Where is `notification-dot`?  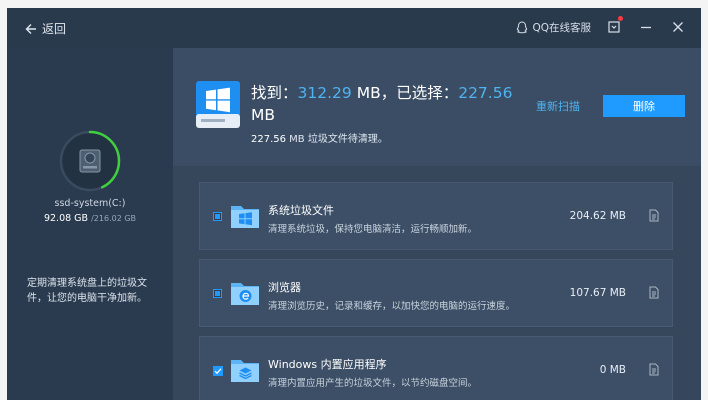
notification-dot is located at coordinates (620, 18).